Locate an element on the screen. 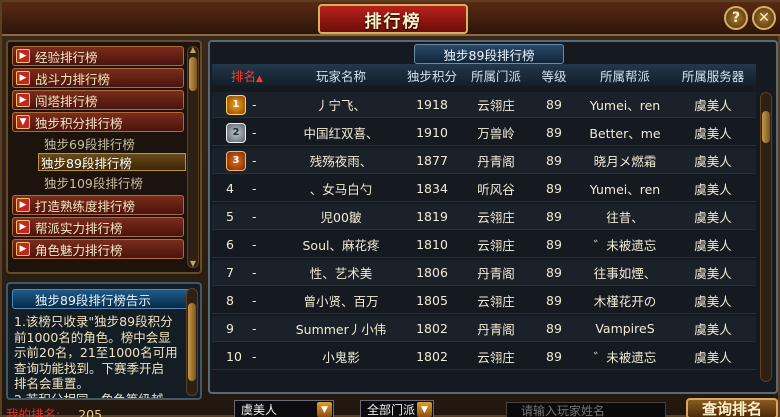 The height and width of the screenshot is (417, 780). player-guild: ゛未被遗忘 is located at coordinates (625, 357).